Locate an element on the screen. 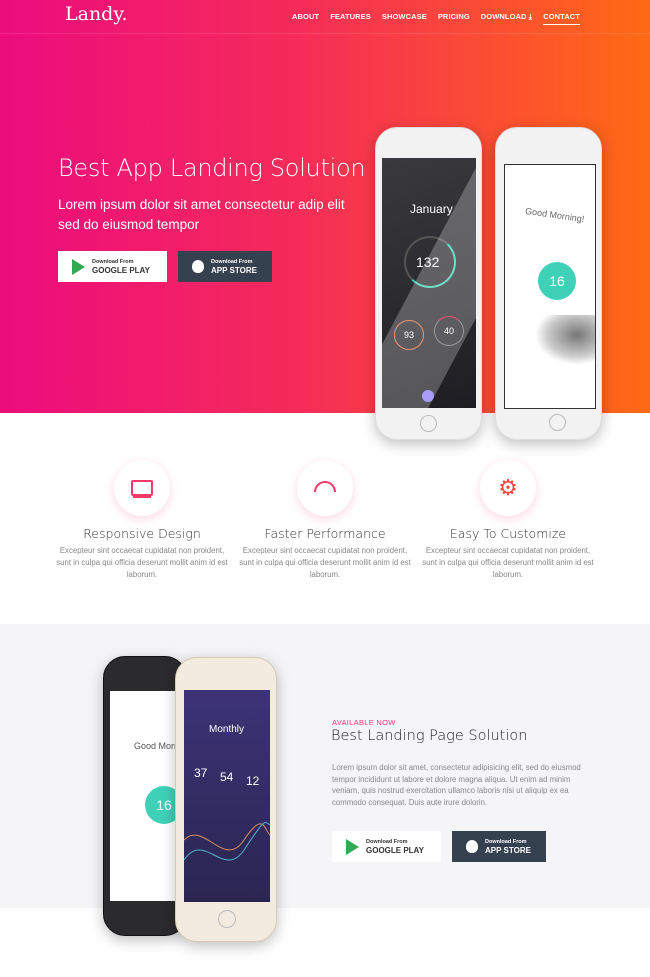 The height and width of the screenshot is (977, 650). feature-title: Faster Performance is located at coordinates (325, 533).